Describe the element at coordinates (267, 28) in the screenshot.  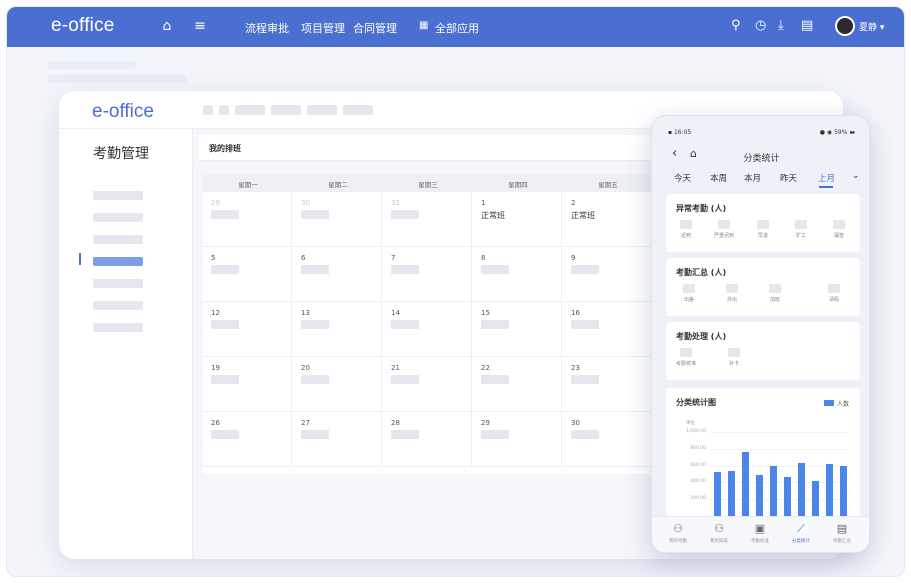
I see `nav-process-approval: 流程审批` at that location.